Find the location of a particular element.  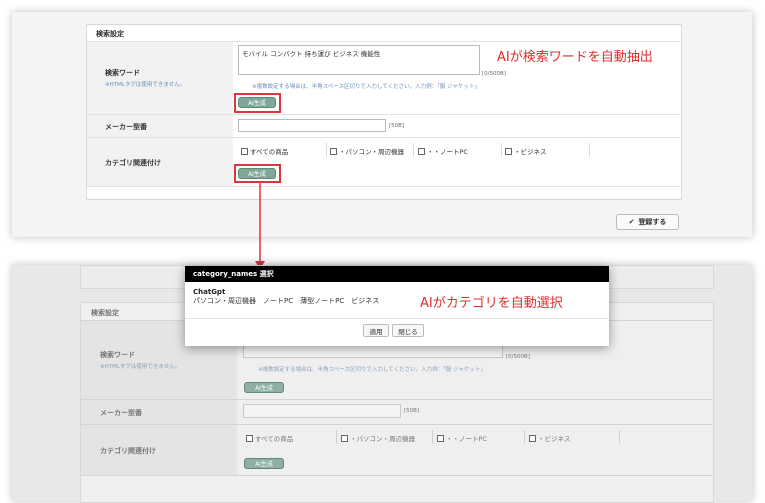

modal-category-result: パソコン・周辺機器 ノートPC 薄型ノートPC ビジネス is located at coordinates (286, 301).